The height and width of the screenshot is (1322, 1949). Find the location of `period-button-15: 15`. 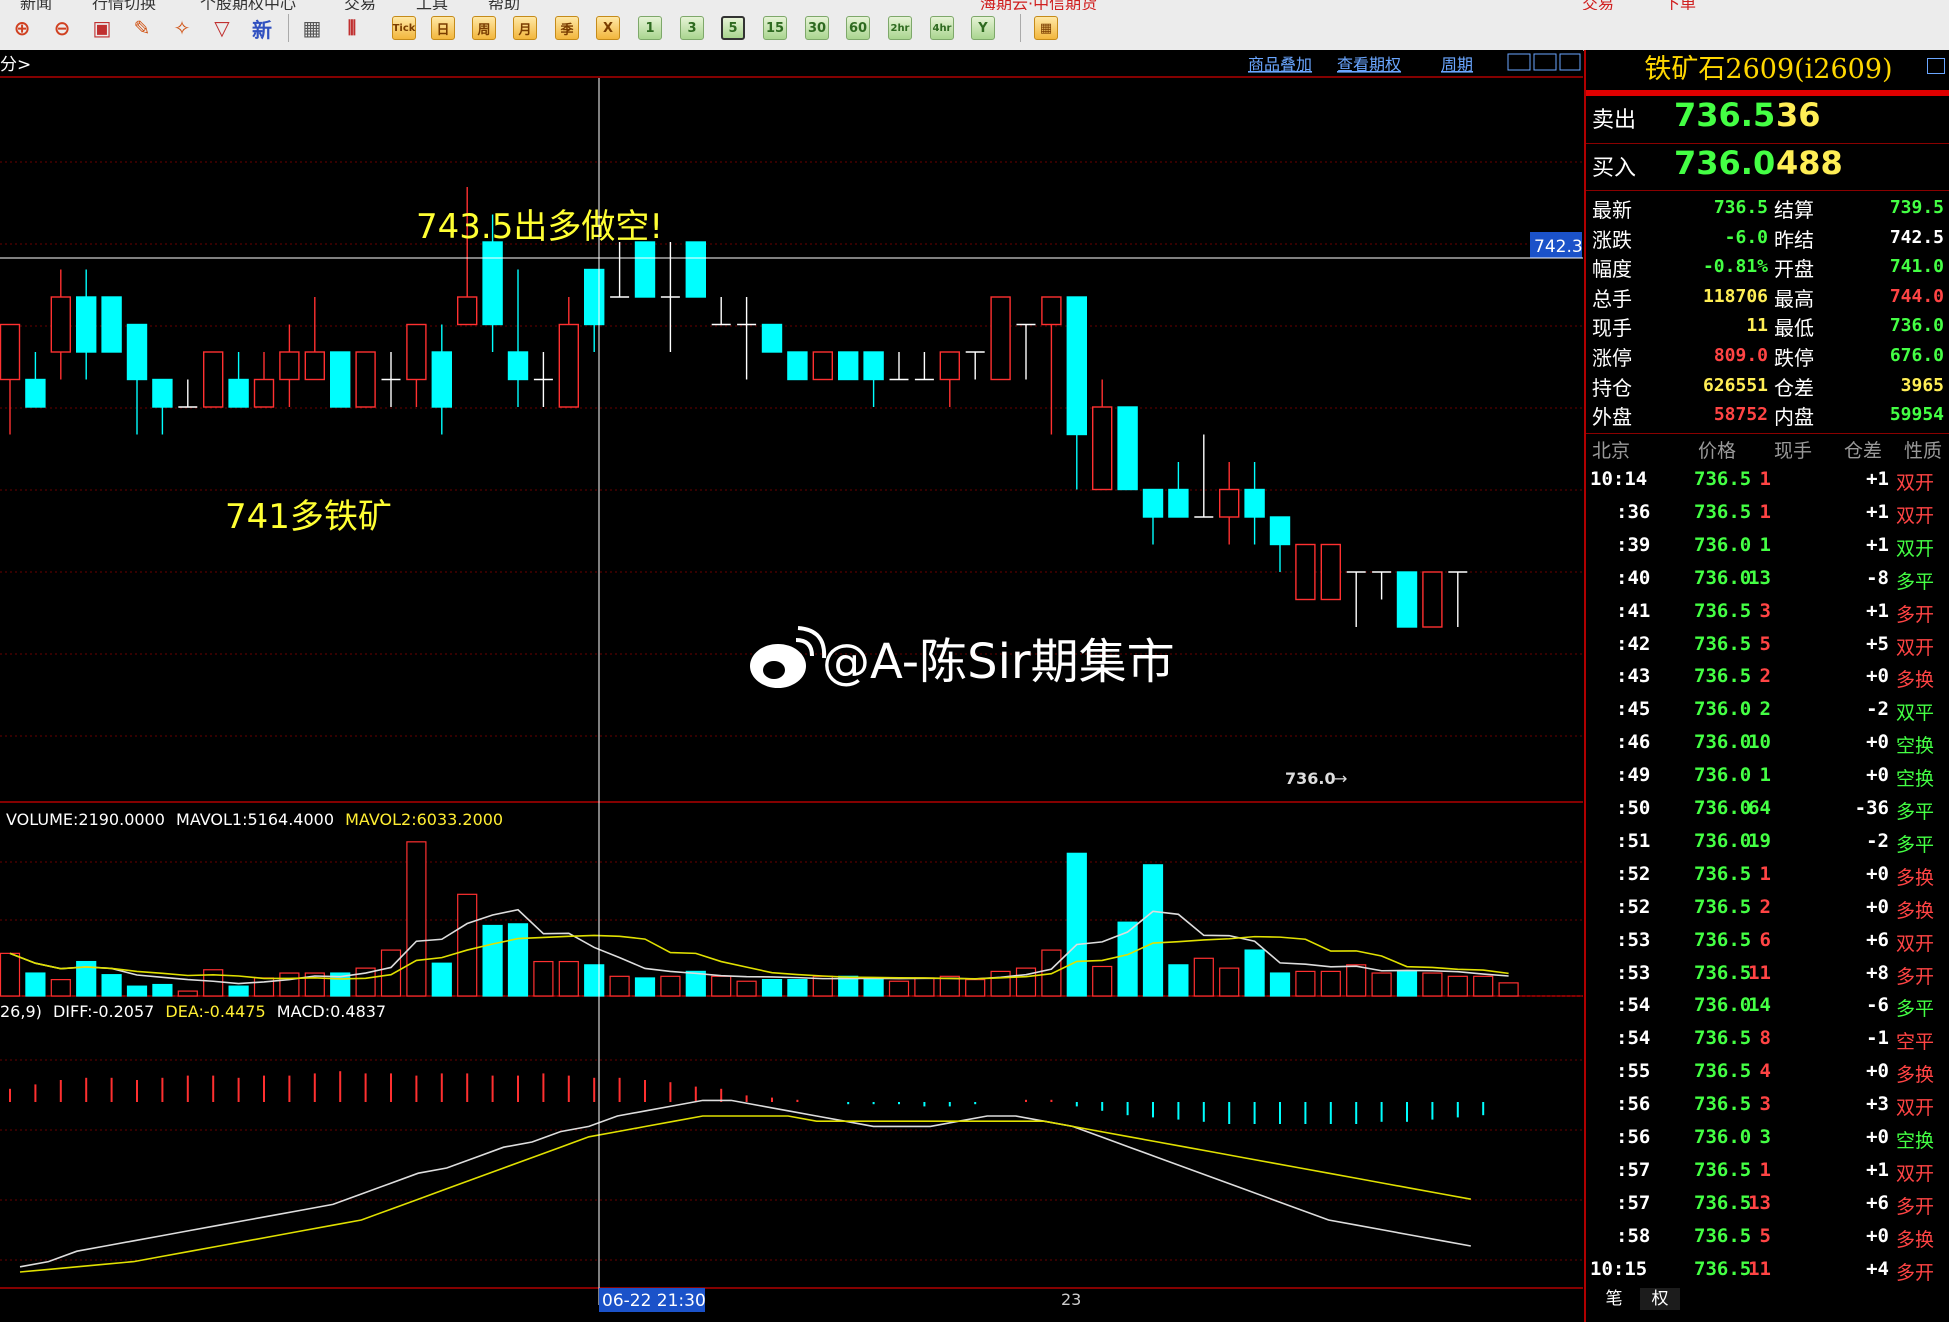

period-button-15: 15 is located at coordinates (775, 28).